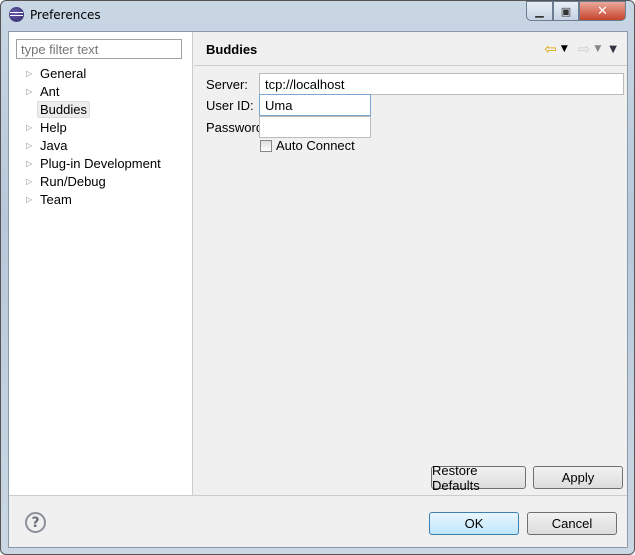 The height and width of the screenshot is (555, 635). Describe the element at coordinates (101, 73) in the screenshot. I see `tree-item-general: ▷ General` at that location.